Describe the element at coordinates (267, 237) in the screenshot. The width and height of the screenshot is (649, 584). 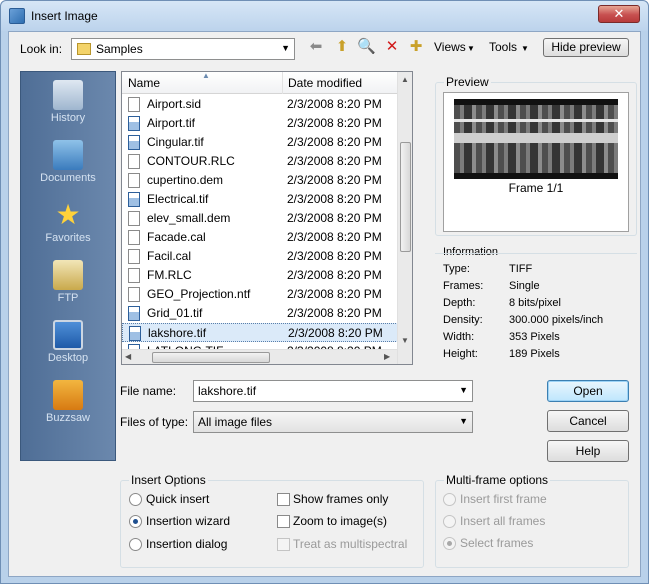
I see `file-row: Facade.cal2/3/2008 8:20 PMC` at that location.